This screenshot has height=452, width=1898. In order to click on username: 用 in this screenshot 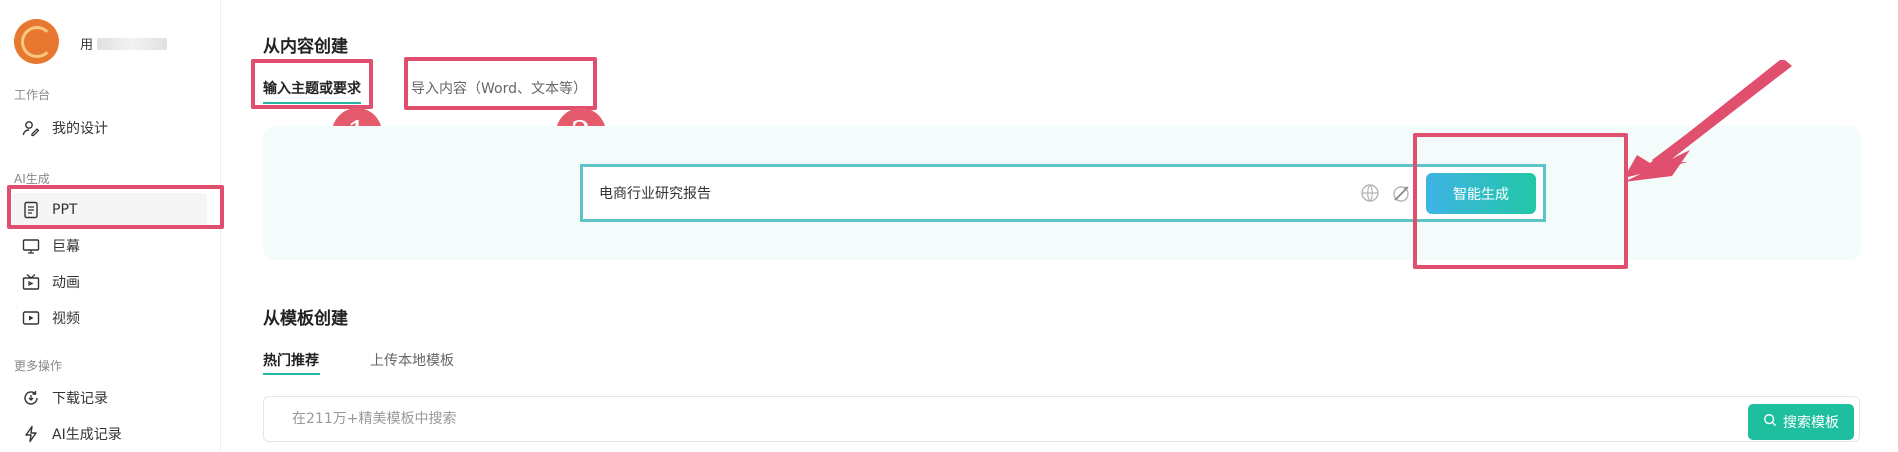, I will do `click(124, 43)`.